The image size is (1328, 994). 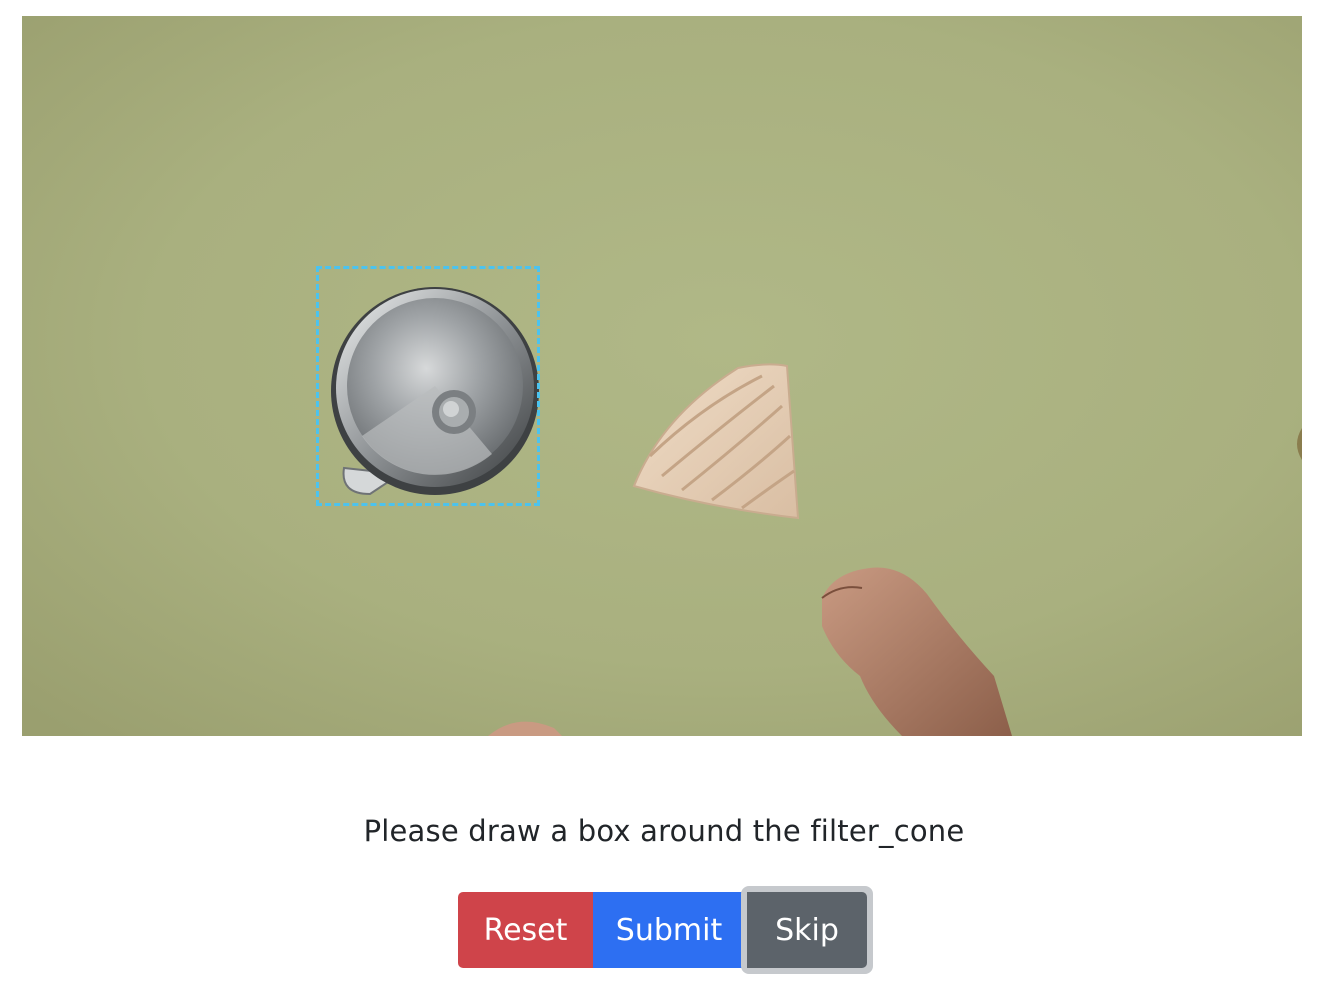 I want to click on skip-focus-ring: Skip, so click(x=807, y=930).